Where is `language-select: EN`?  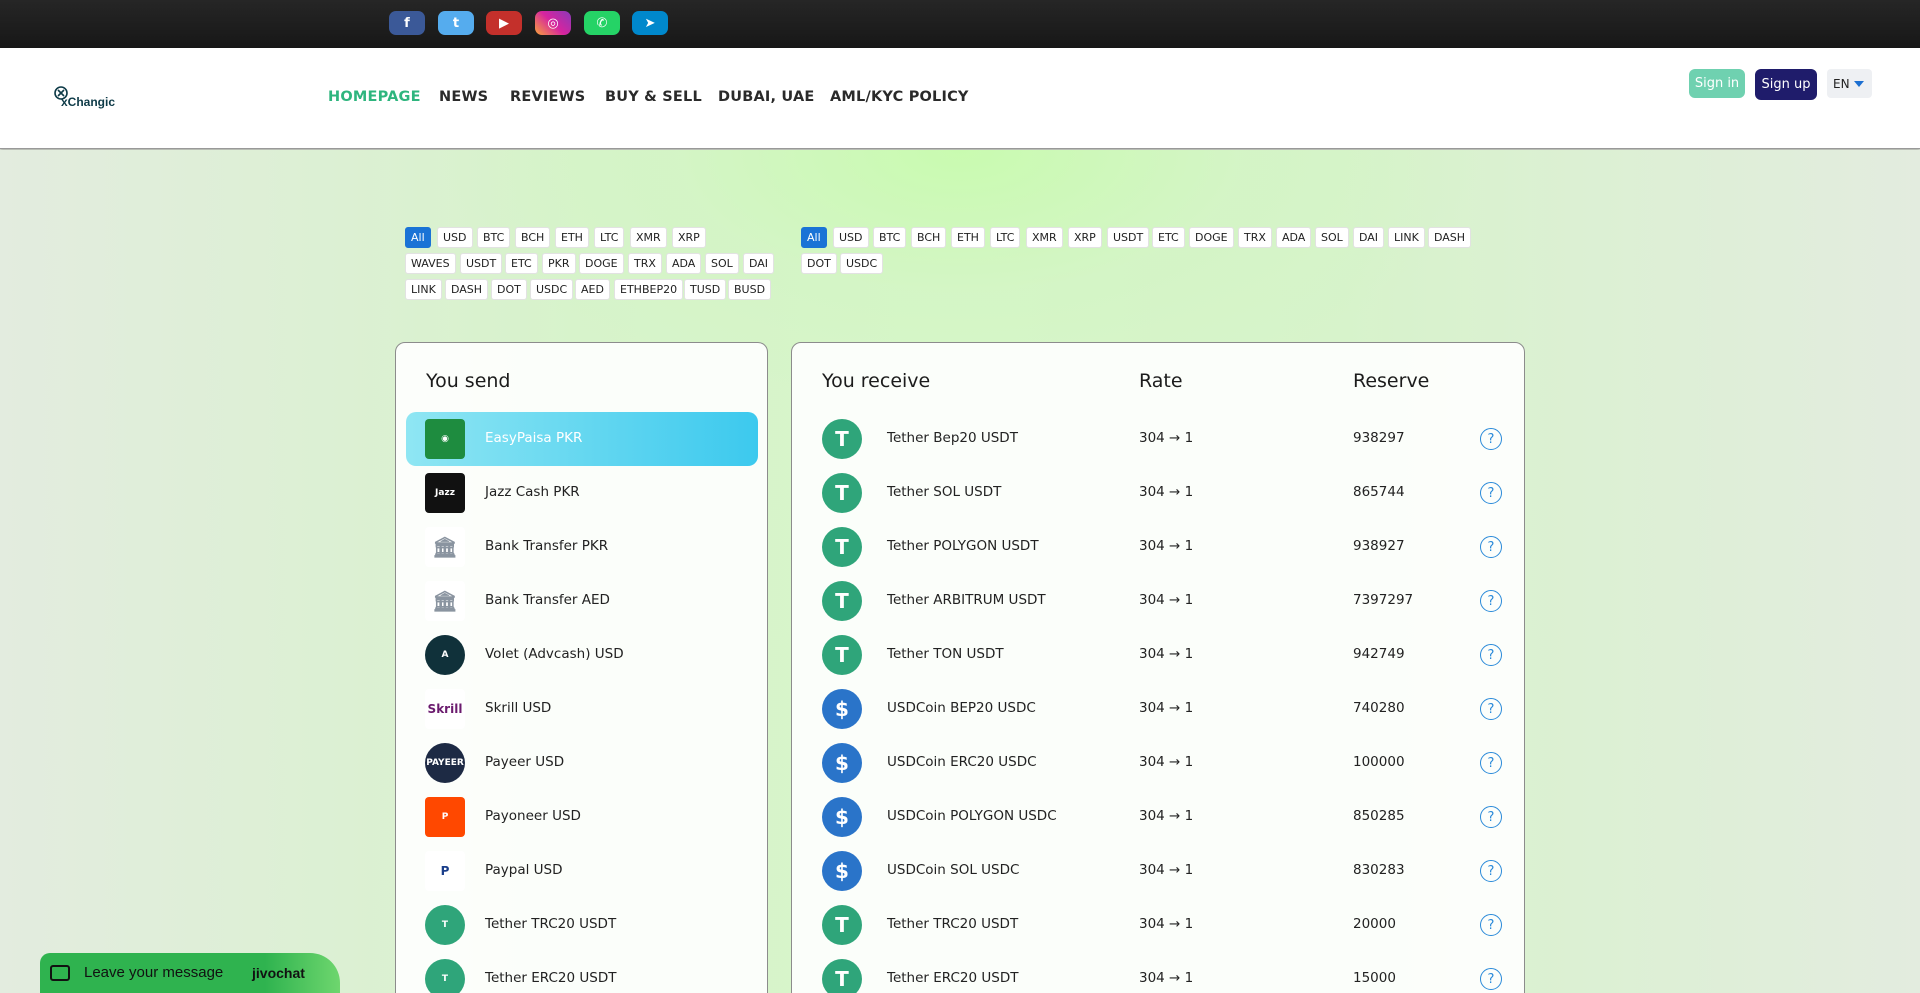 language-select: EN is located at coordinates (1849, 83).